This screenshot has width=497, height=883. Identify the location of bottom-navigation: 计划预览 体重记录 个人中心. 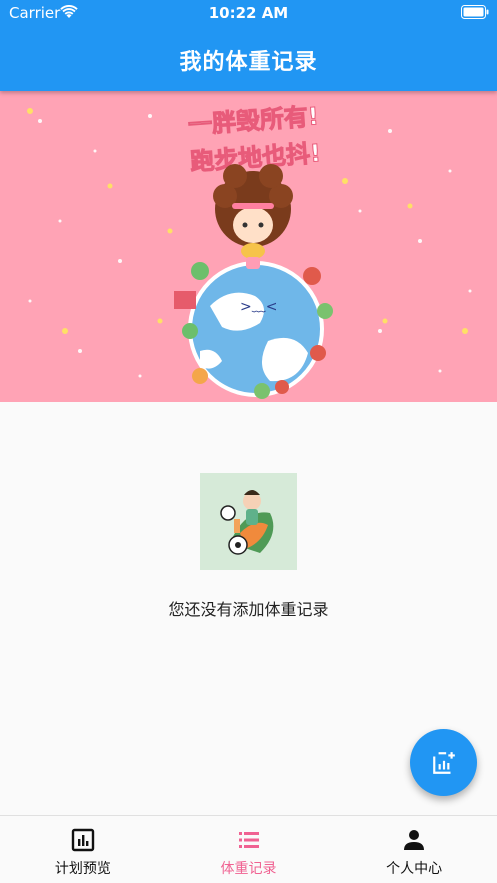
(248, 849).